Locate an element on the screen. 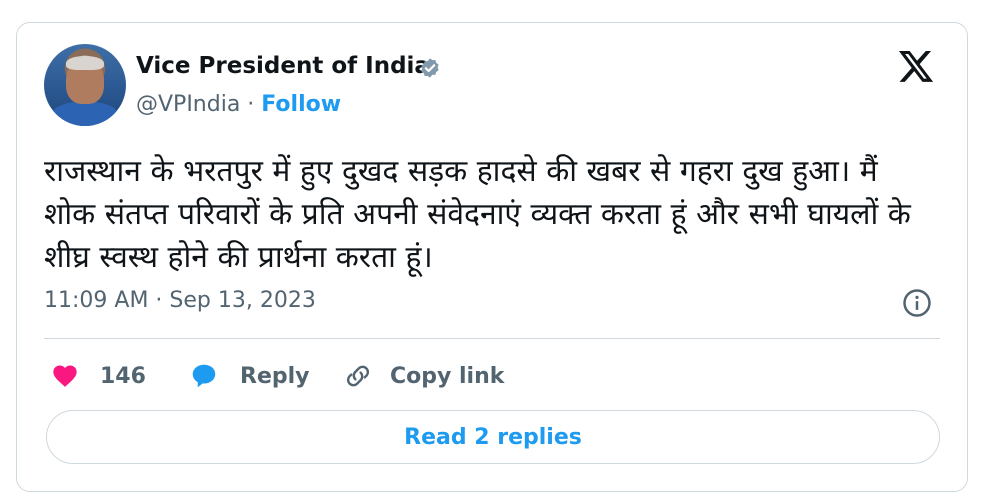 This screenshot has height=503, width=992. copy-link-button: Copy link is located at coordinates (423, 376).